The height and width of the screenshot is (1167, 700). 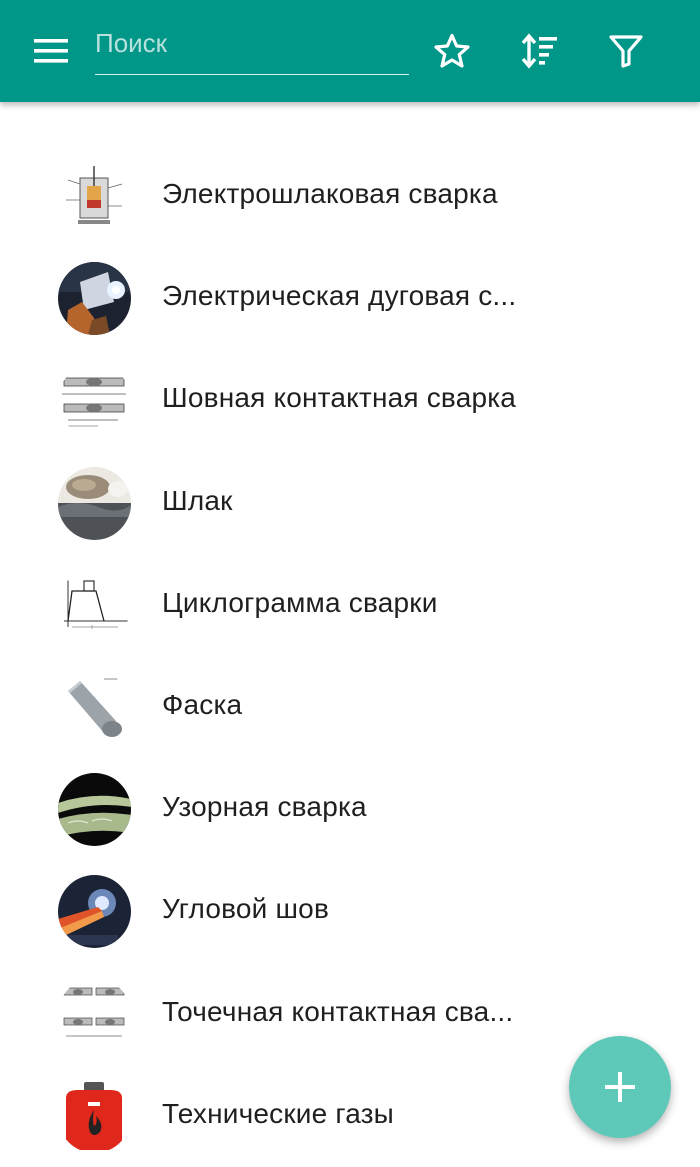 I want to click on add-button, so click(x=620, y=1087).